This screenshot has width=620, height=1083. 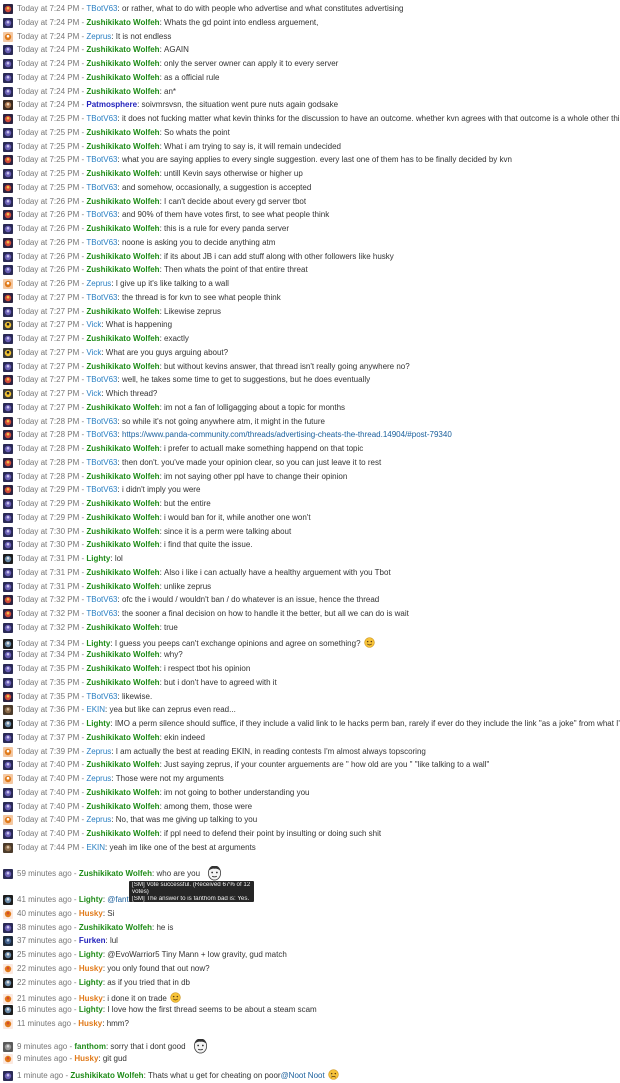 What do you see at coordinates (95, 848) in the screenshot?
I see `username-link: EKIN` at bounding box center [95, 848].